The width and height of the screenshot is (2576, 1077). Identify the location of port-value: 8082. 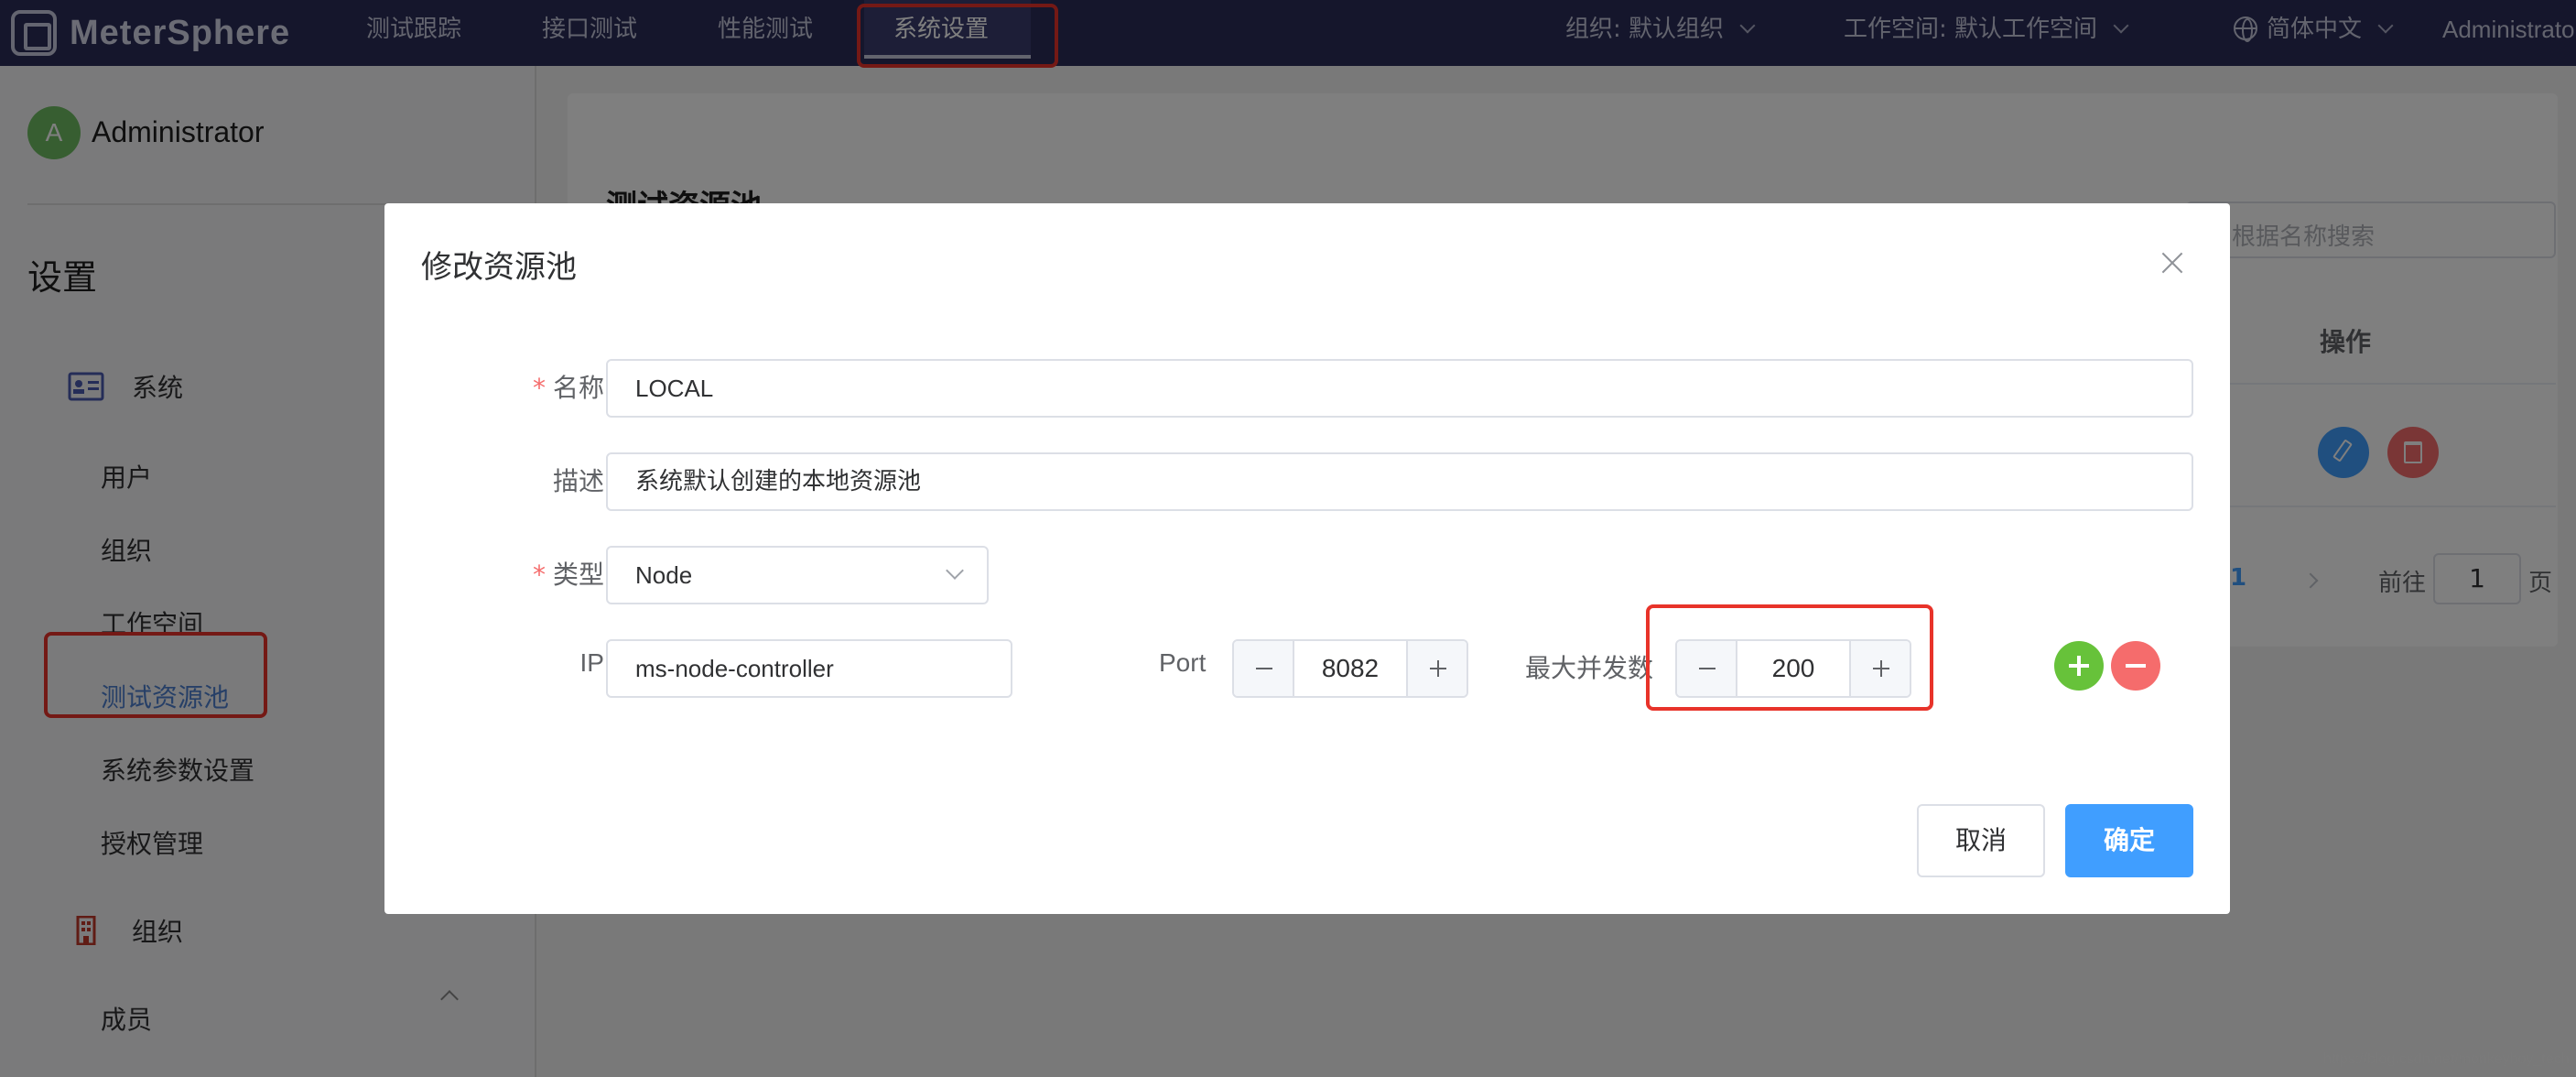
(1350, 668).